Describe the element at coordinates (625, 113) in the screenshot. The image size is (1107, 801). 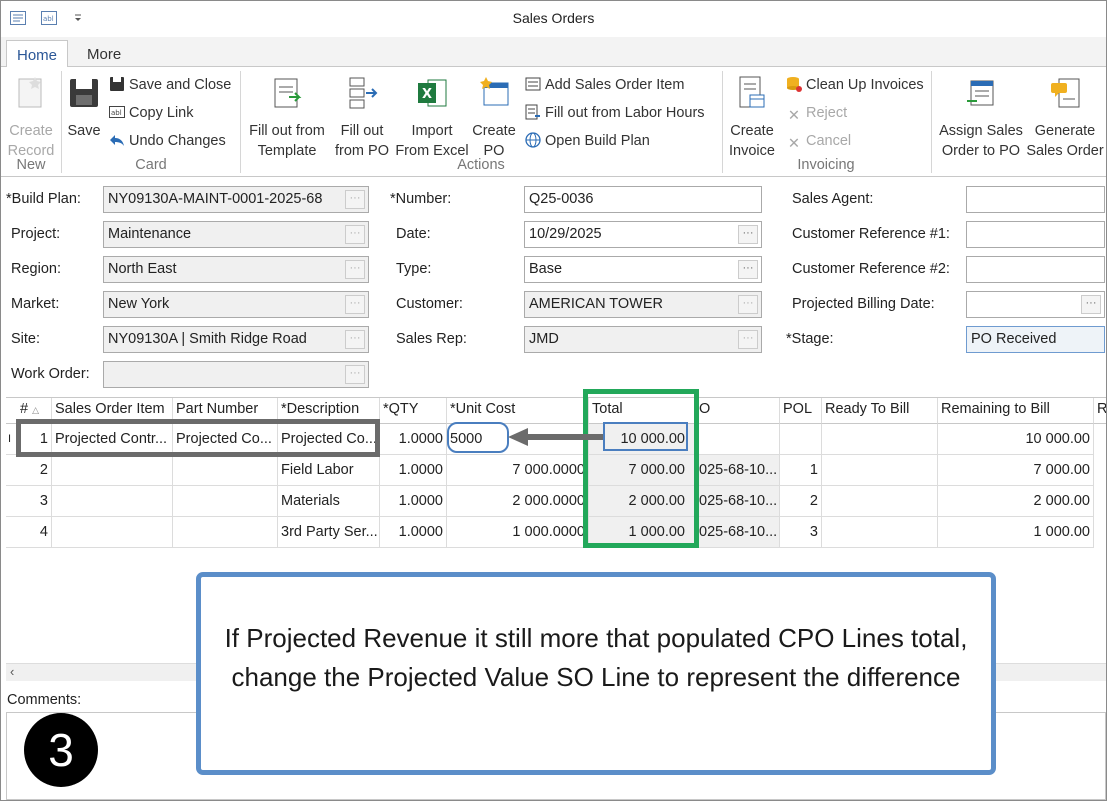
I see `fill-from-labor-hours-label: Fill out from Labor Hours` at that location.